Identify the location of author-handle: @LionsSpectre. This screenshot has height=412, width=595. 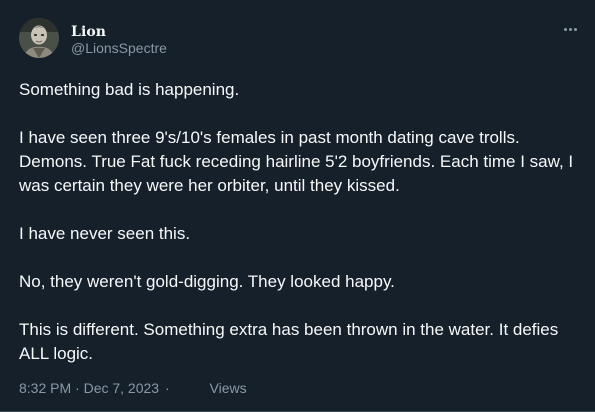
(119, 48).